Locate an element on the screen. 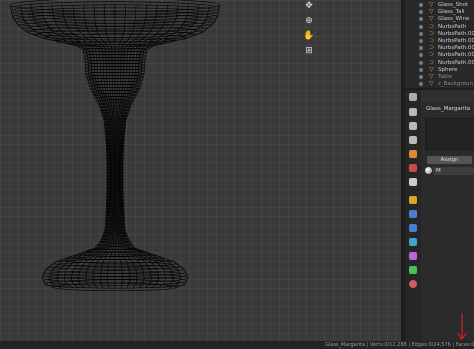 The width and height of the screenshot is (474, 349). outliner-item: ▽ z_Backgroun is located at coordinates (451, 84).